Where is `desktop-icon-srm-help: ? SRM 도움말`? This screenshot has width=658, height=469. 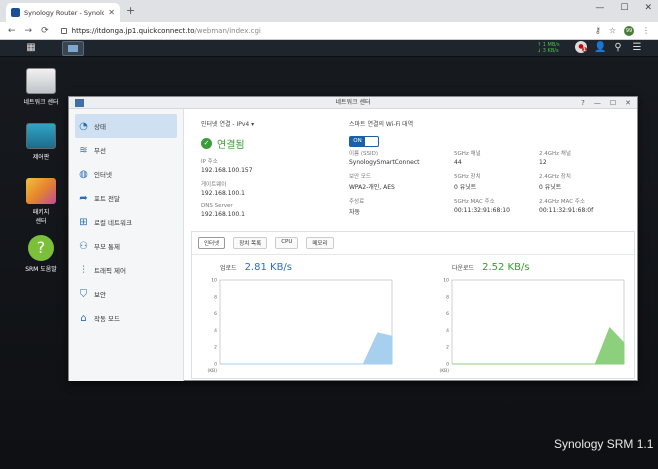 desktop-icon-srm-help: ? SRM 도움말 is located at coordinates (41, 254).